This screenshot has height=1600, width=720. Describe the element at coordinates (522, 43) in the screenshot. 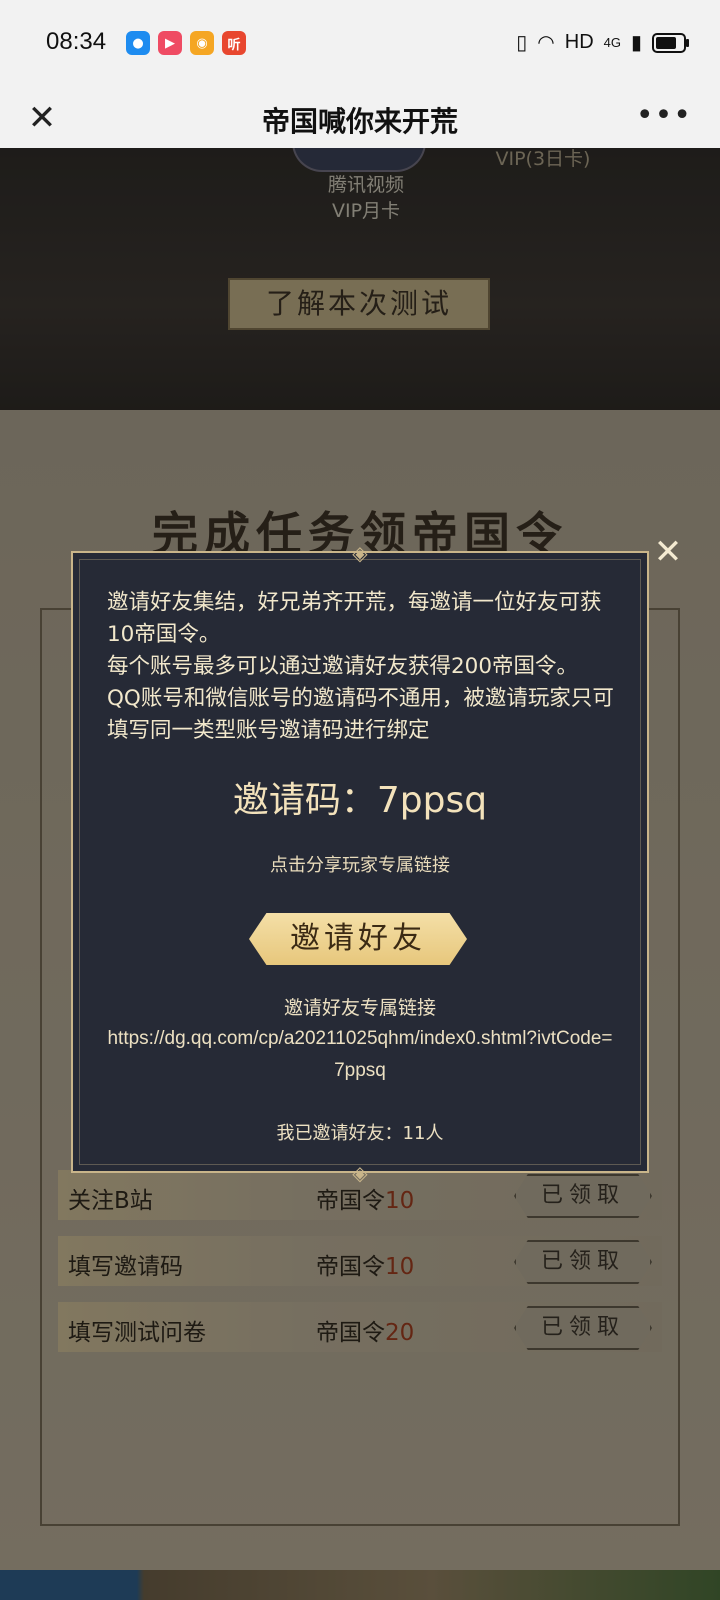

I see `vibrate-icon: ▯` at that location.